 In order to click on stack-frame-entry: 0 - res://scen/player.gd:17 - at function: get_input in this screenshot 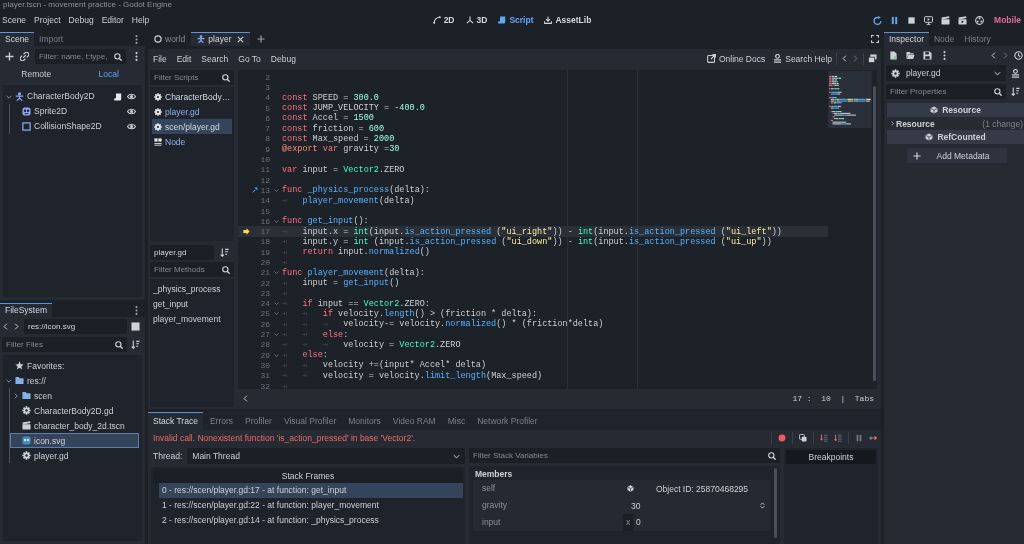, I will do `click(311, 490)`.